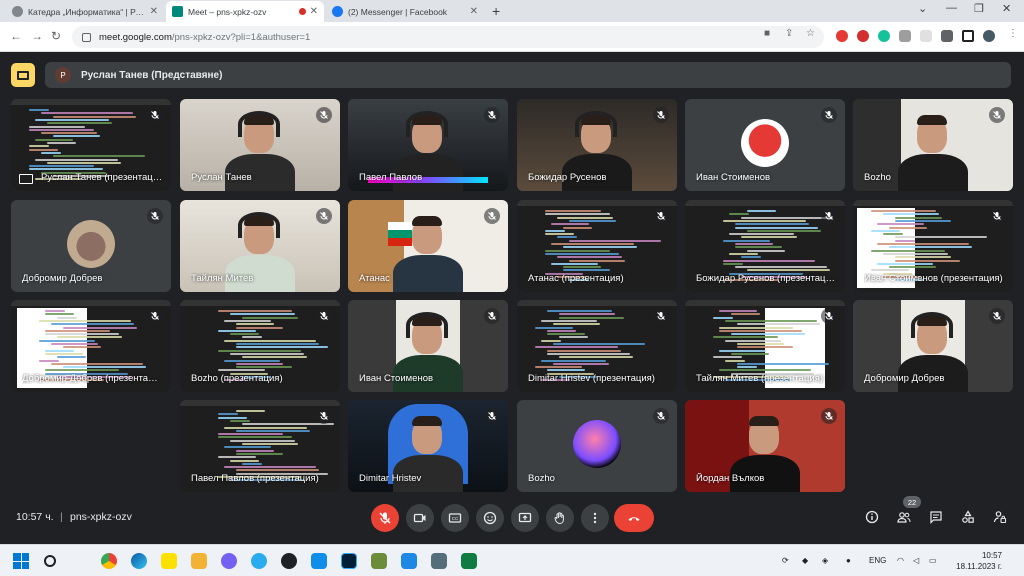  Describe the element at coordinates (947, 36) in the screenshot. I see `extensions-puzzle-icon` at that location.